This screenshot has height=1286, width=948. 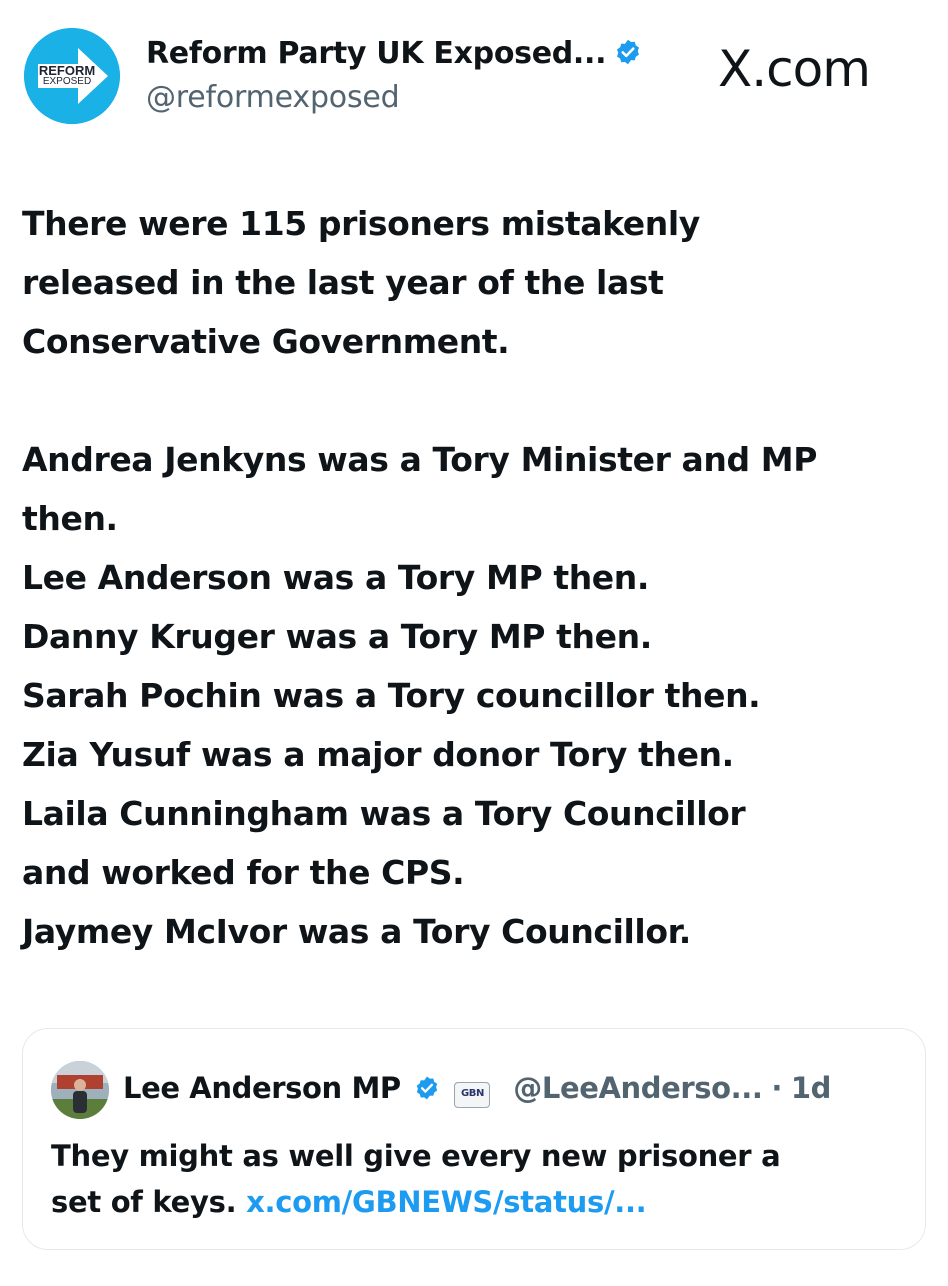 I want to click on quoted-author-avatar, so click(x=80, y=1090).